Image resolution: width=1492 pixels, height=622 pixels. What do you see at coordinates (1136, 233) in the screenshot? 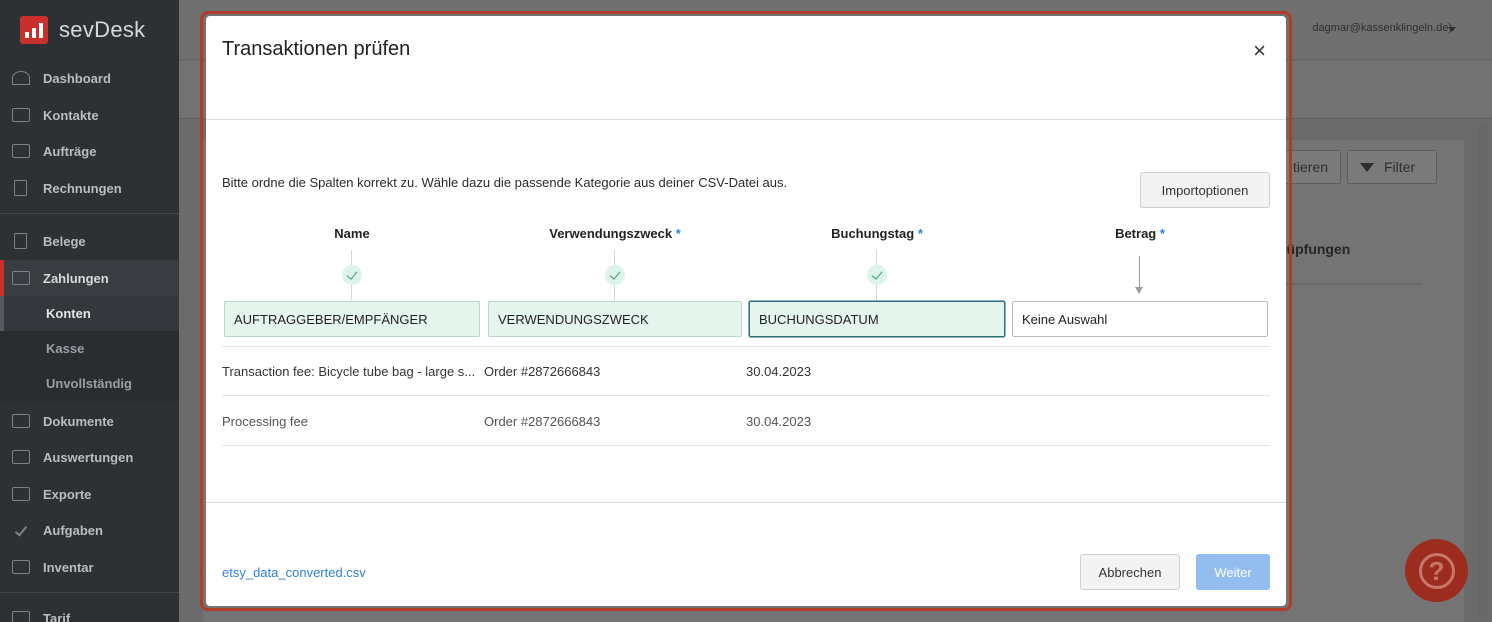
I see `column-header-label: Betrag` at bounding box center [1136, 233].